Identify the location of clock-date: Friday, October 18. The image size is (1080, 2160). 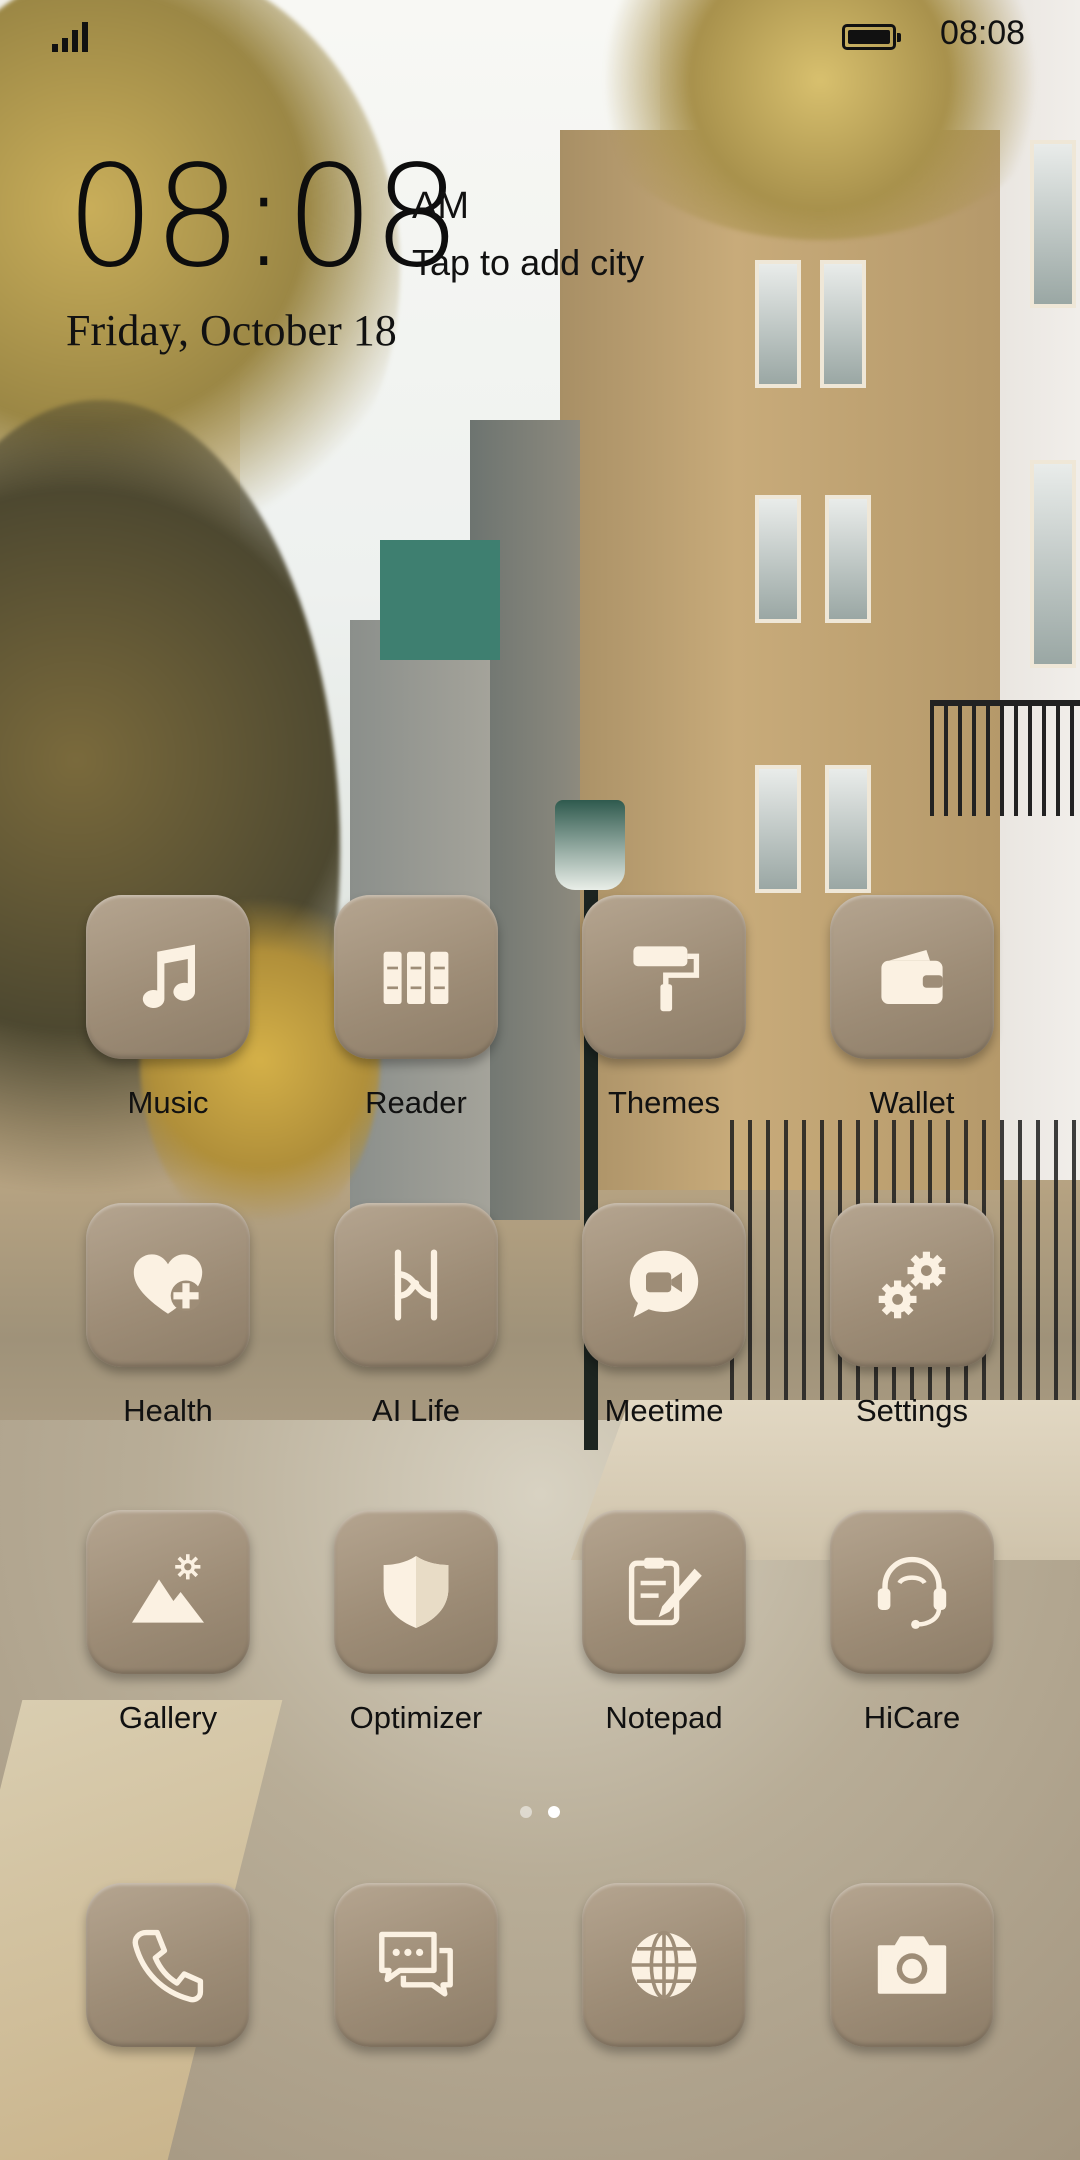
(231, 330).